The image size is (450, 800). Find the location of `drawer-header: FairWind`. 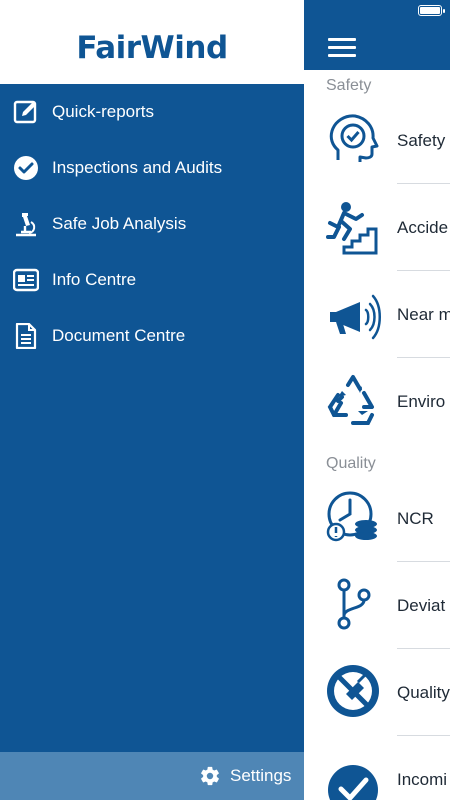

drawer-header: FairWind is located at coordinates (152, 42).